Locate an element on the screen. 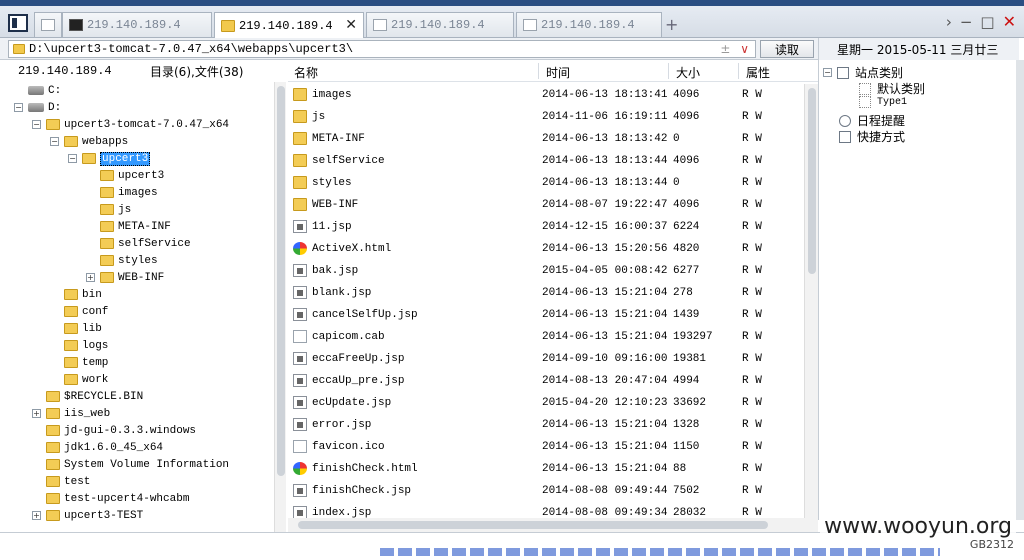 Image resolution: width=1024 pixels, height=560 pixels. tree-node: − upcert3-tomcat-7.0.47_x64 is located at coordinates (130, 124).